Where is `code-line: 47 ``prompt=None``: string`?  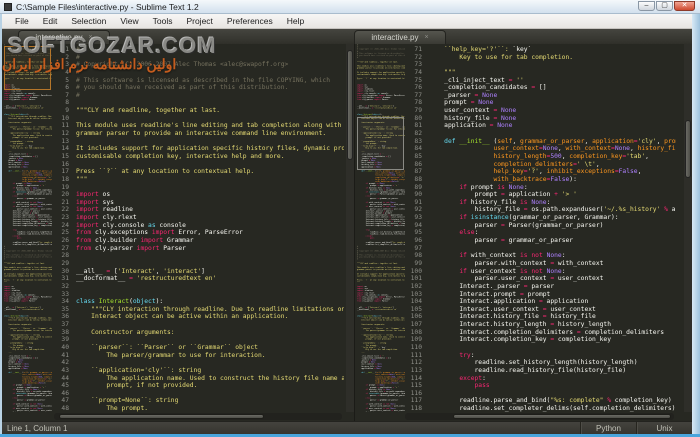
code-line: 47 ``prompt=None``: string is located at coordinates (120, 401).